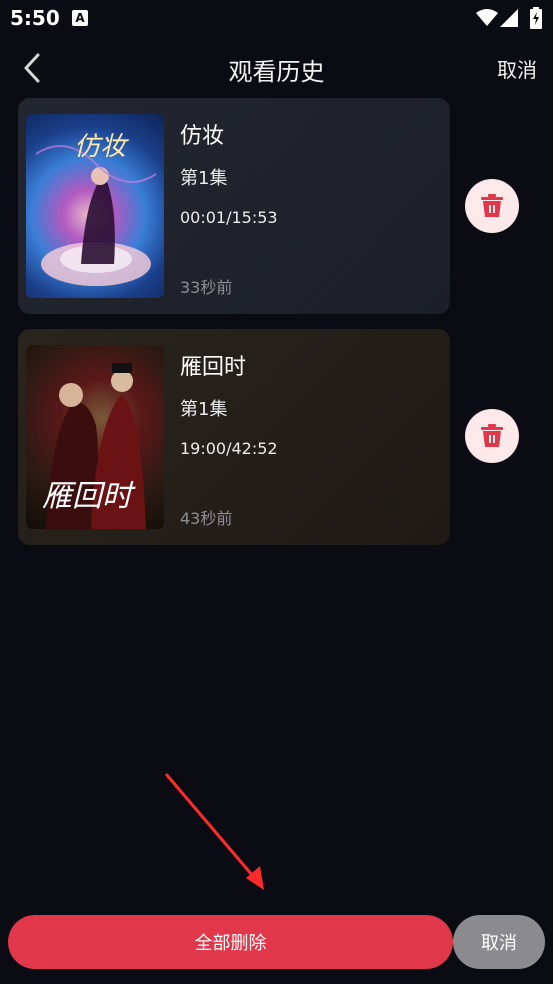 This screenshot has height=984, width=553. Describe the element at coordinates (229, 448) in the screenshot. I see `history-progress: 19:00/42:52` at that location.